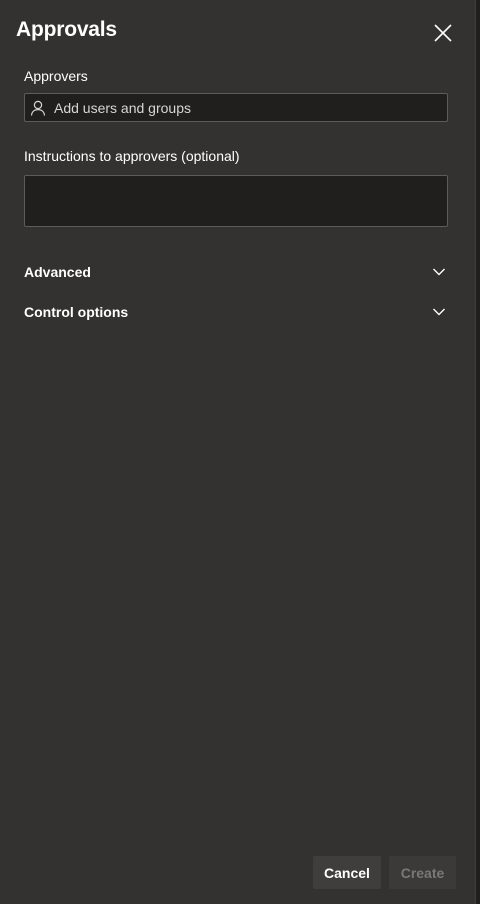 The height and width of the screenshot is (904, 480). What do you see at coordinates (76, 312) in the screenshot?
I see `control-options-section-title: Control options` at bounding box center [76, 312].